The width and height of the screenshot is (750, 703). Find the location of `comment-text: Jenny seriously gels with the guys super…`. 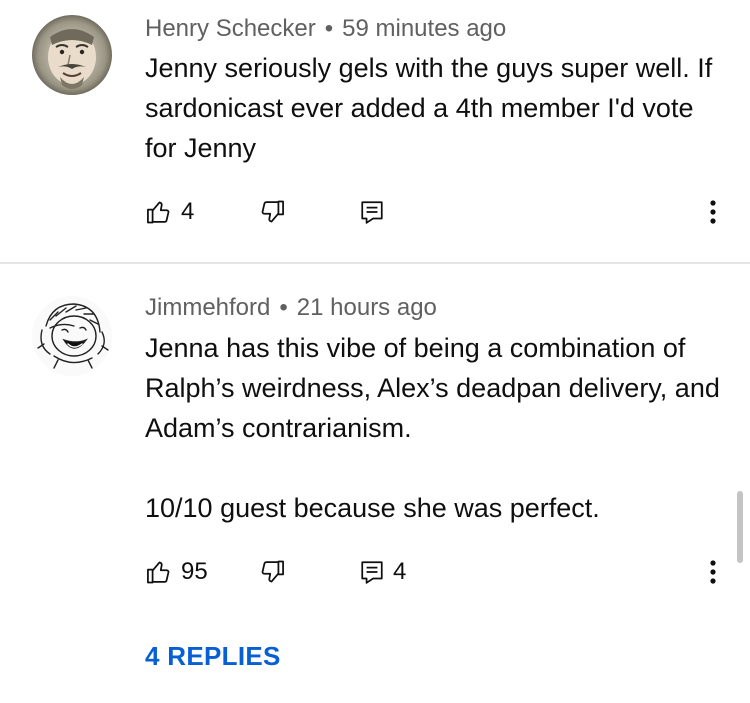

comment-text: Jenny seriously gels with the guys super… is located at coordinates (432, 108).